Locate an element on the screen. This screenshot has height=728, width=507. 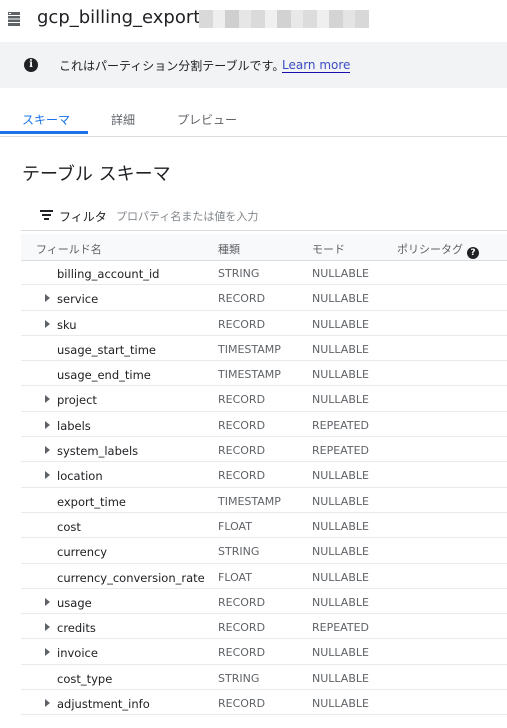
filter-icon is located at coordinates (46, 215).